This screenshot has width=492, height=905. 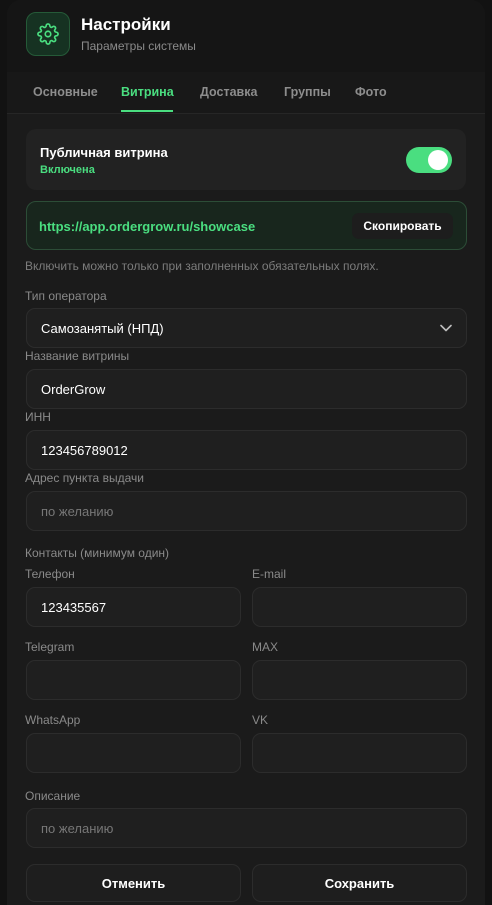 What do you see at coordinates (371, 92) in the screenshot?
I see `tab-photo: Фото` at bounding box center [371, 92].